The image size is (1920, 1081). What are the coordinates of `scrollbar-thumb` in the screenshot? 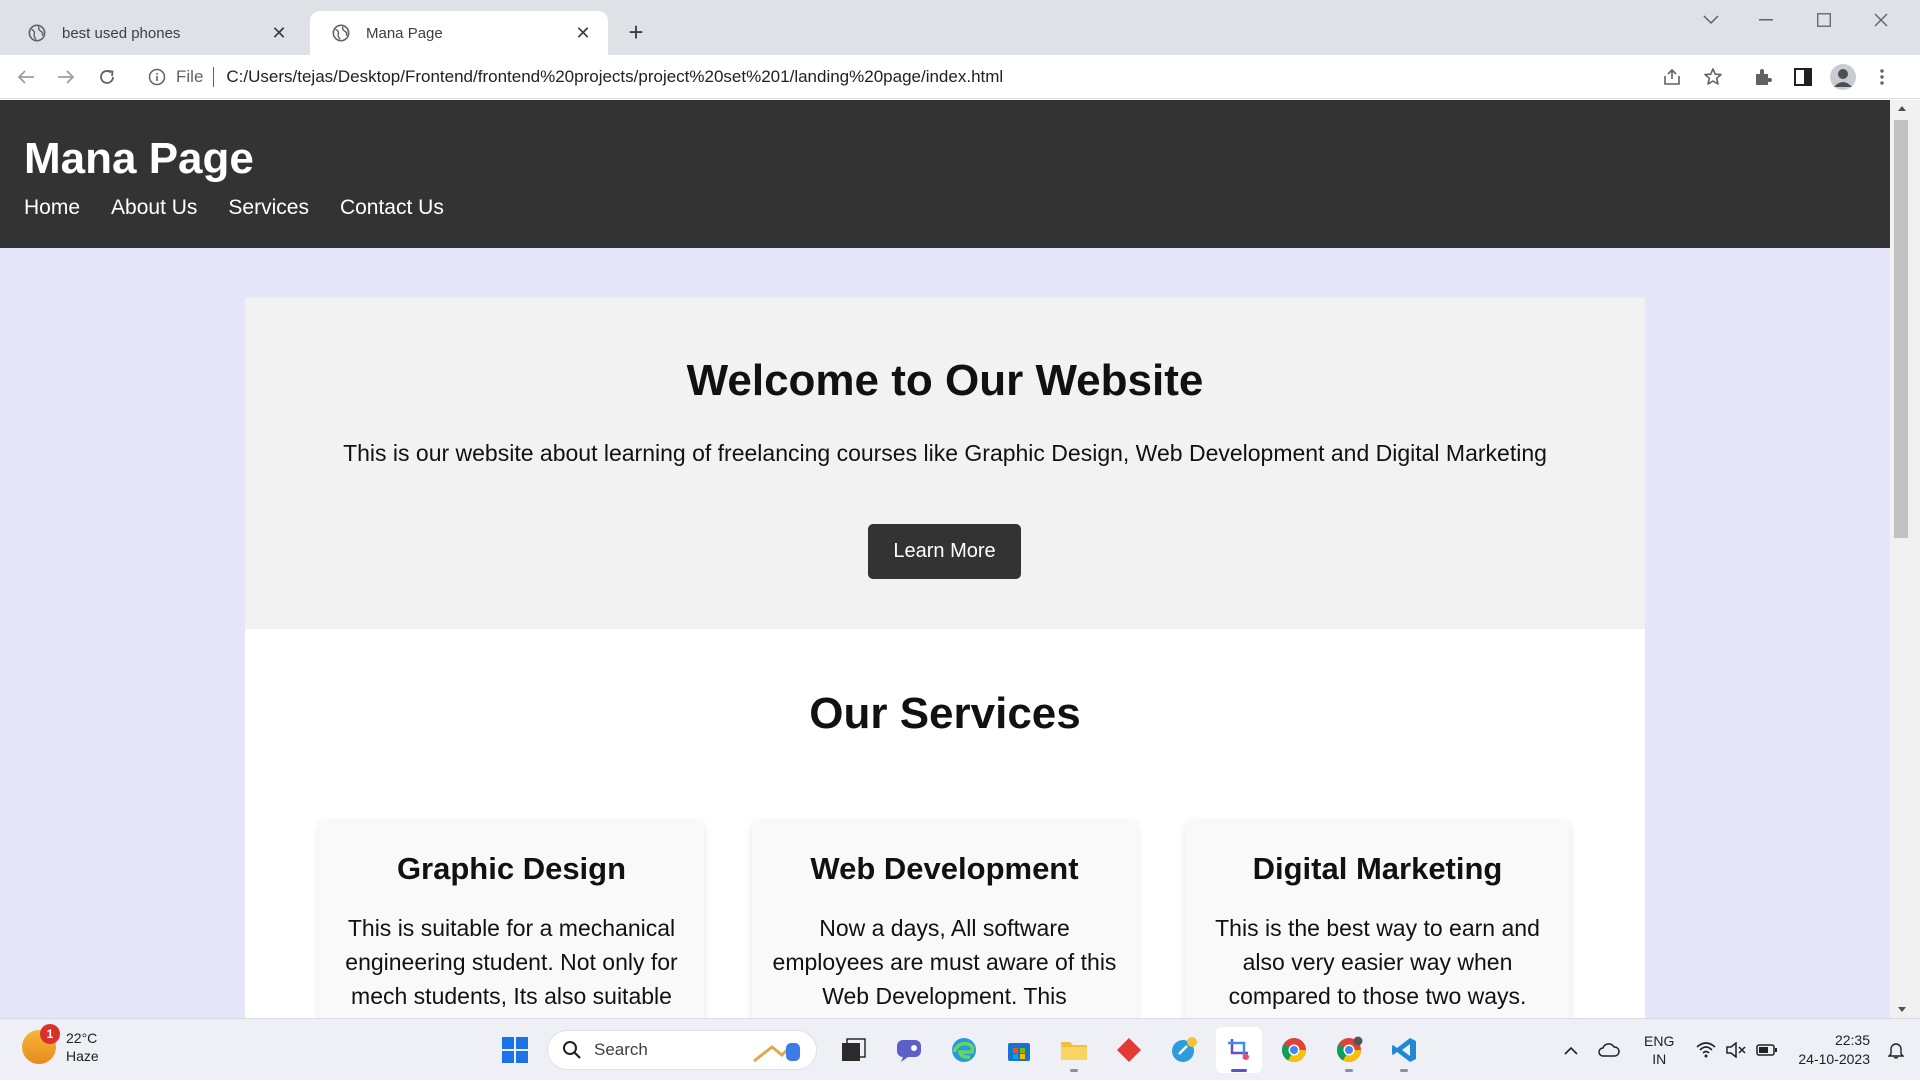 It's located at (1901, 329).